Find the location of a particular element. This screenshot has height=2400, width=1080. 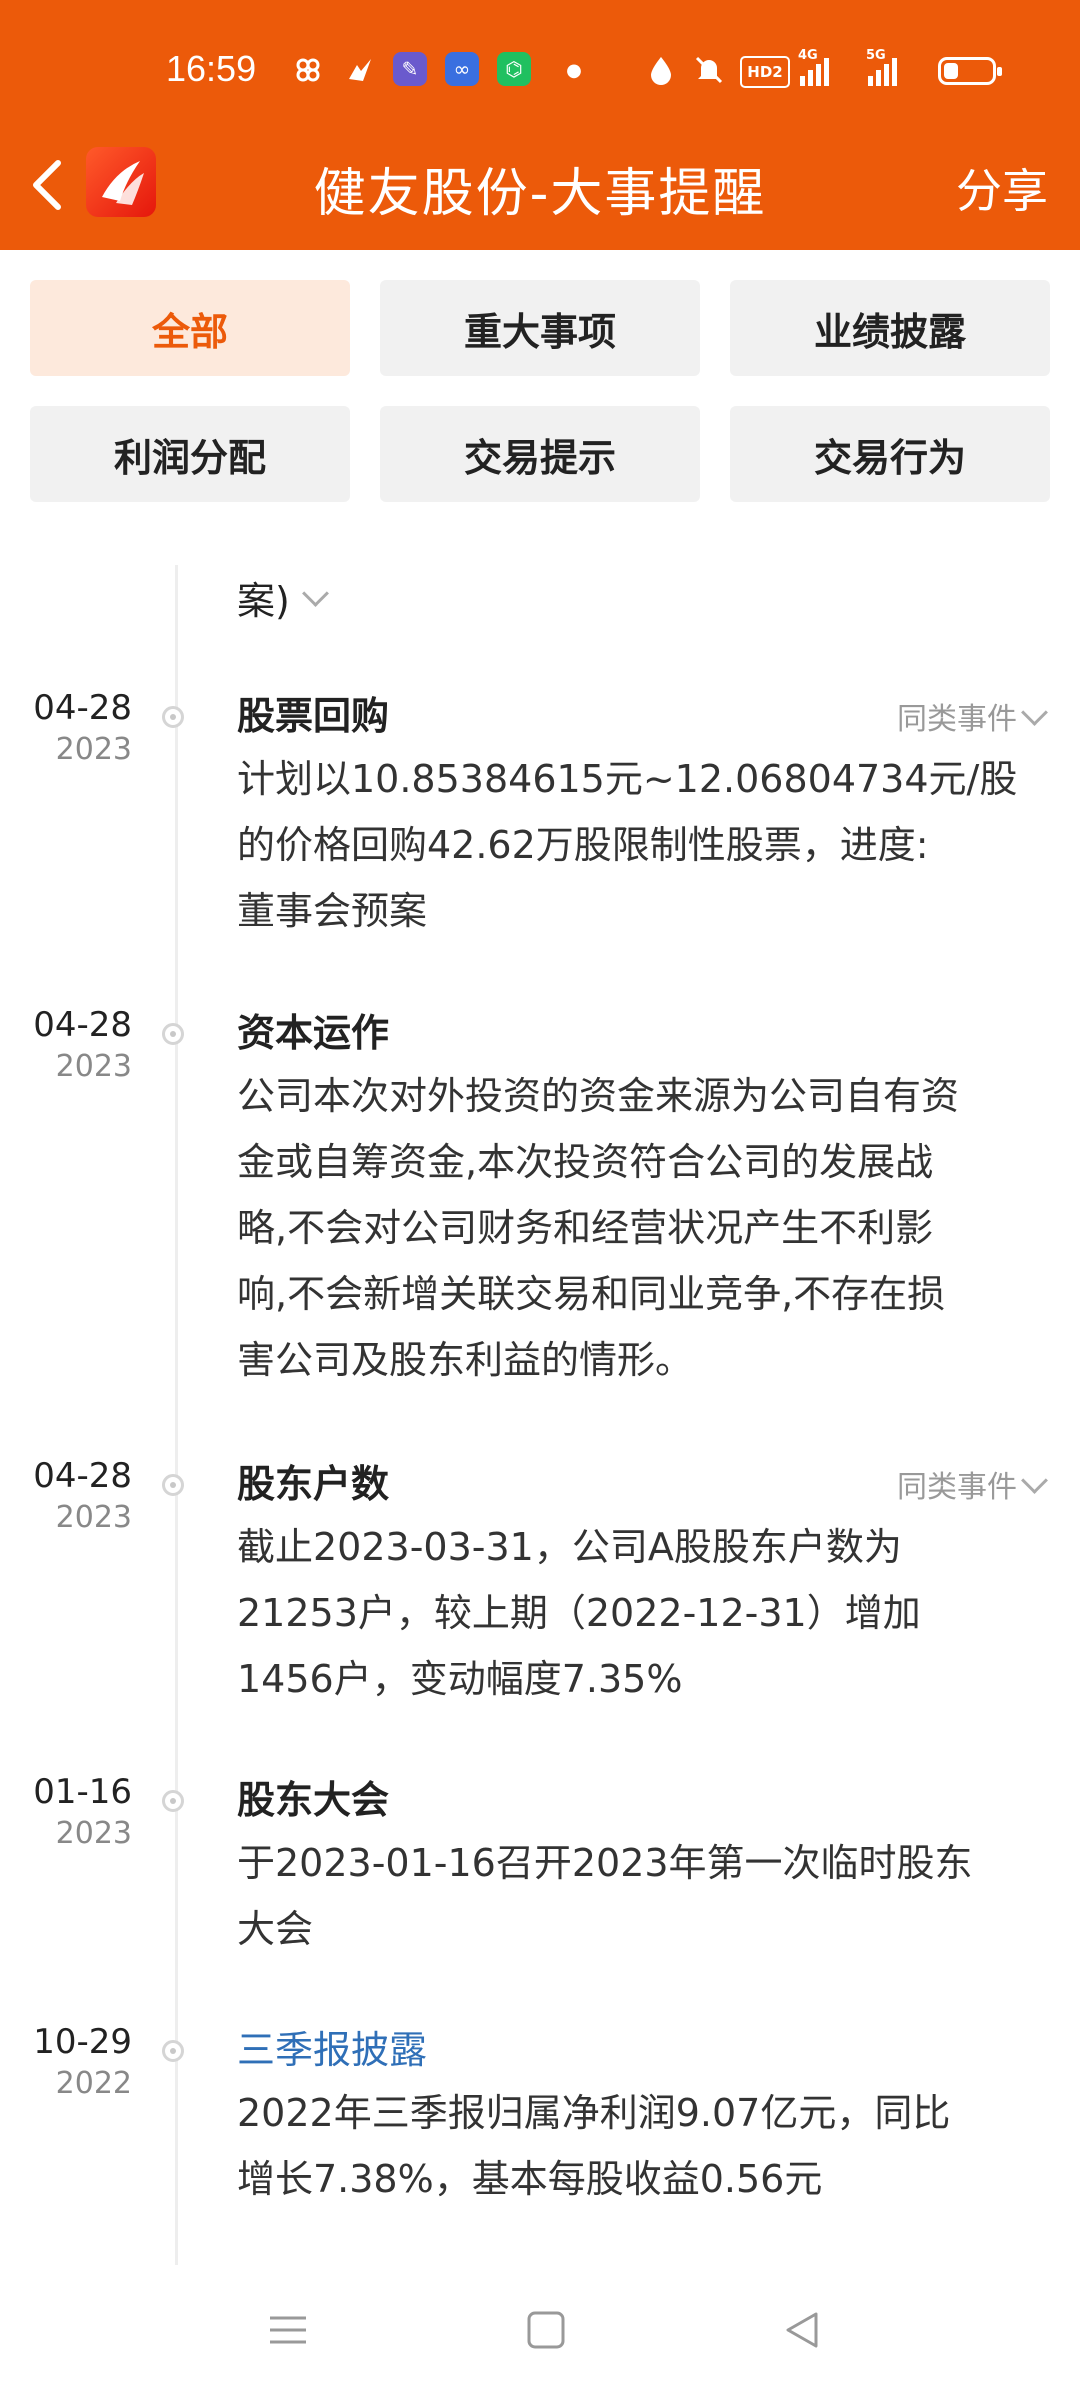

nav-row: 健友股份-大事提醒 分享 is located at coordinates (540, 185).